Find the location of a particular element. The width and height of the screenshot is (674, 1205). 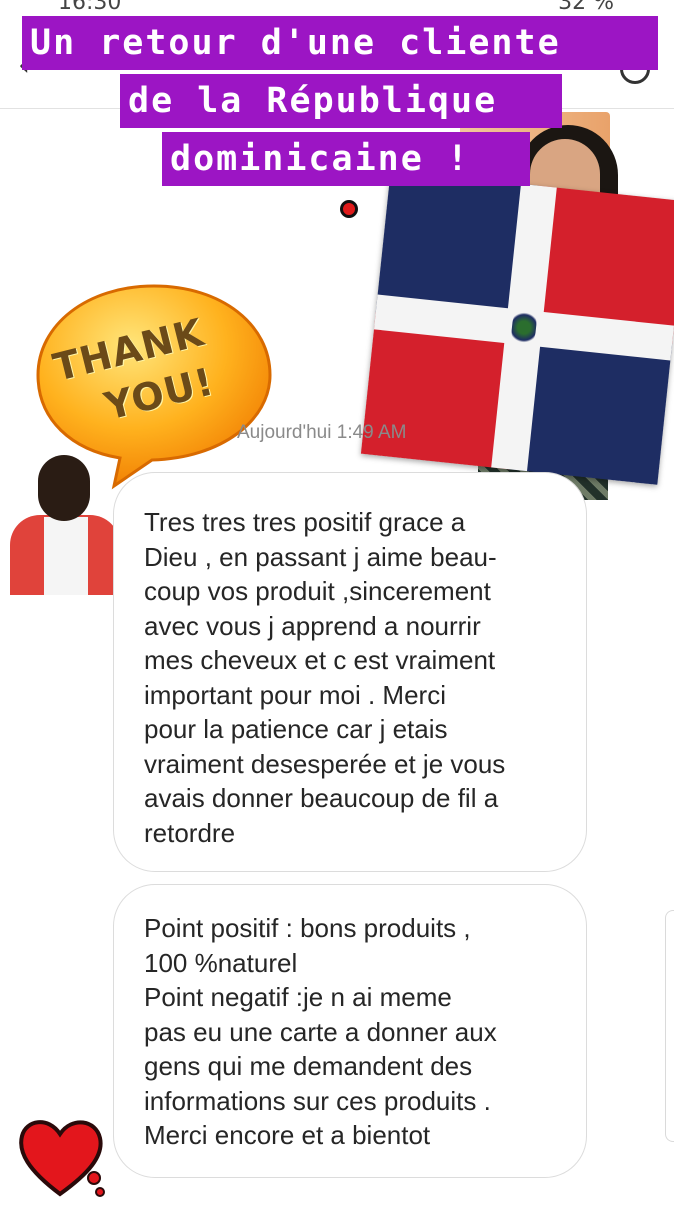

scroll-handle is located at coordinates (669, 1026).